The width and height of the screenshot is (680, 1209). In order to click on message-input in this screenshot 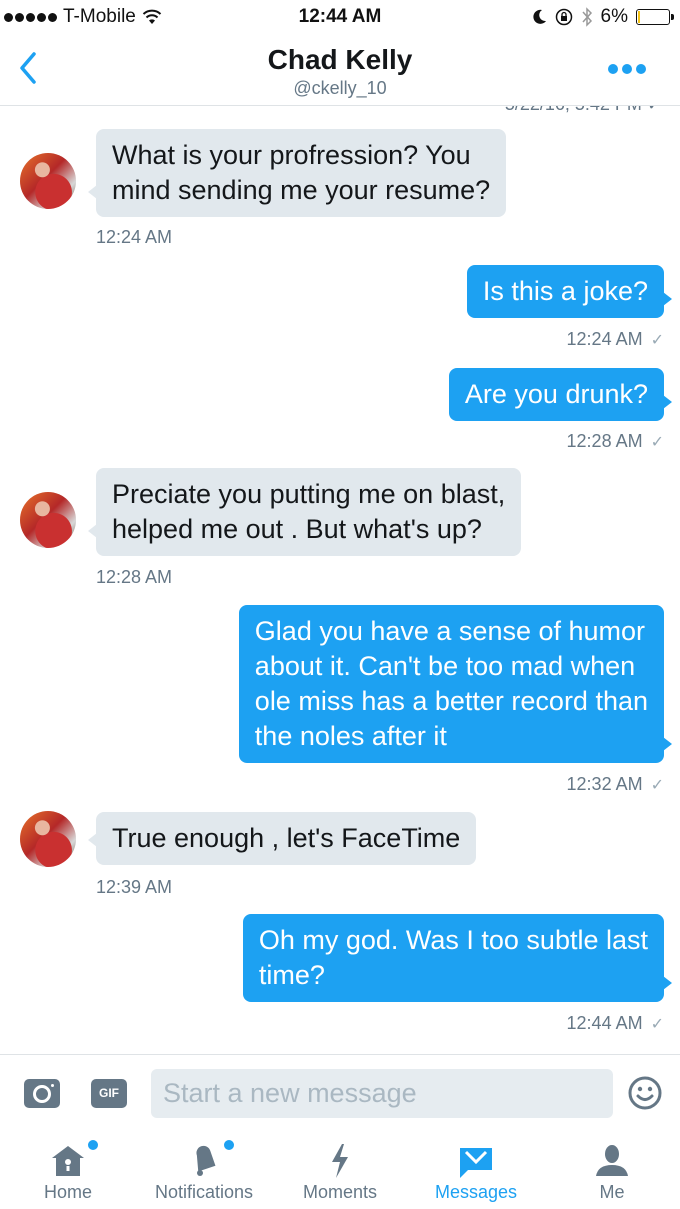, I will do `click(382, 1093)`.